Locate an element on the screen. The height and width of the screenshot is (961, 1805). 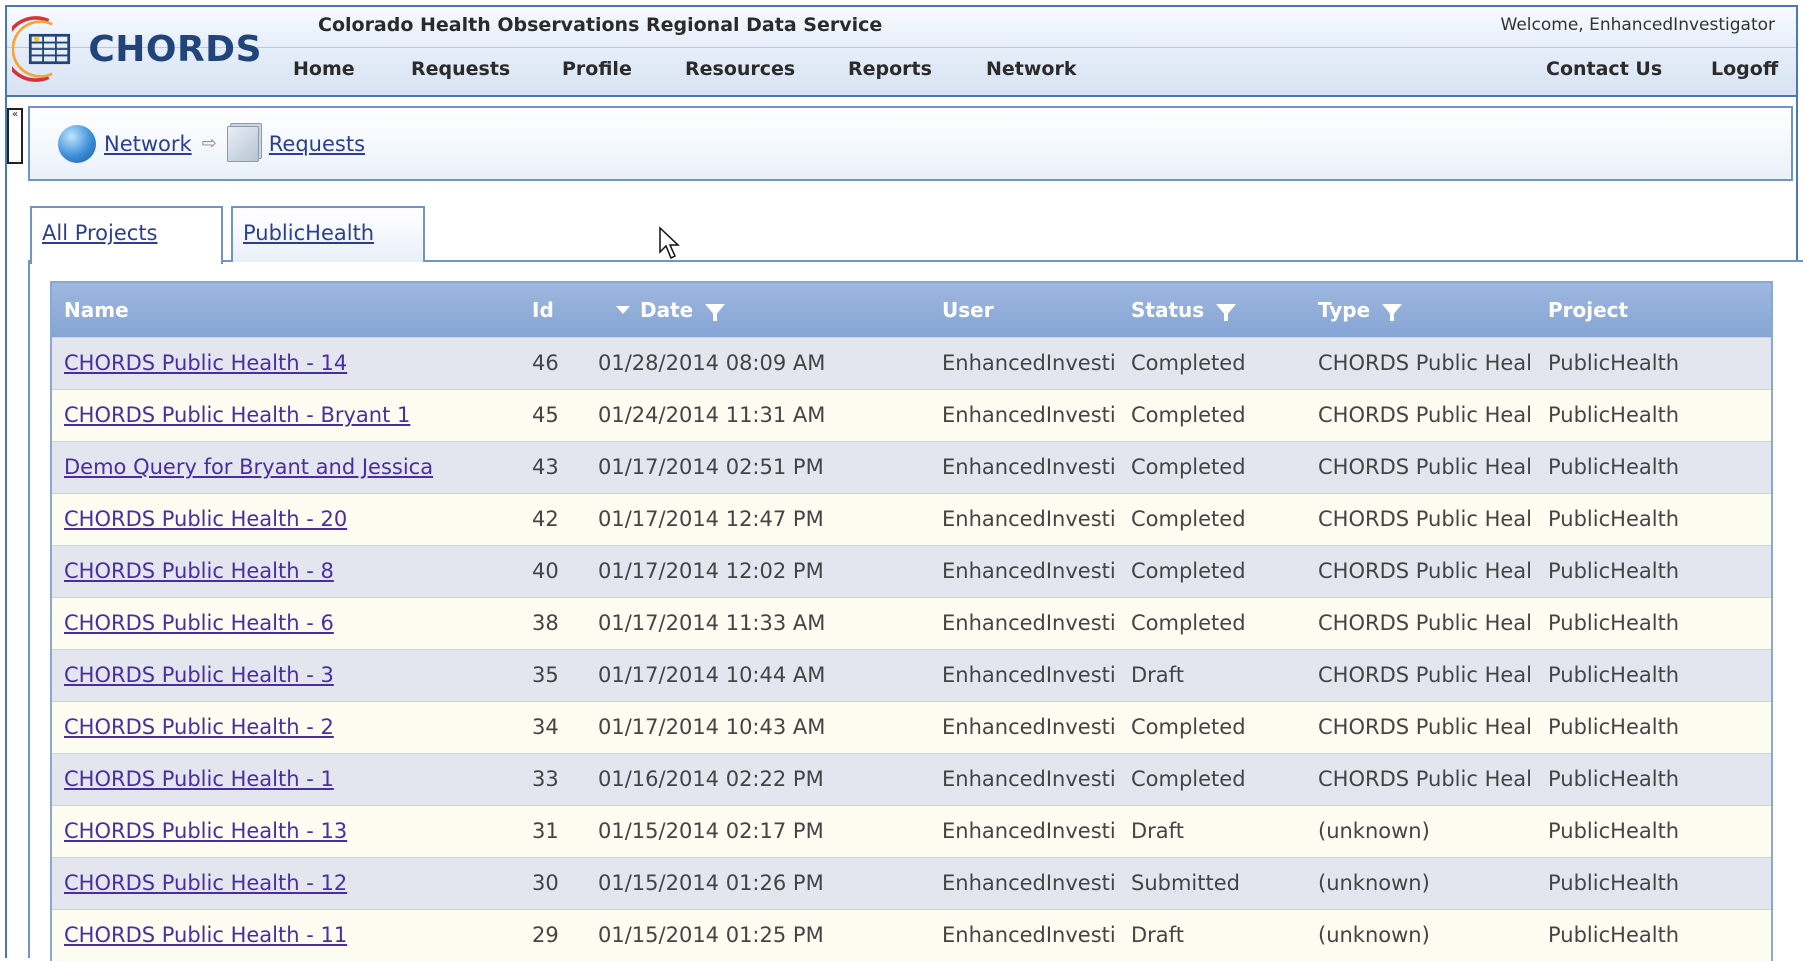
cell-name: Demo Query for Bryant and Jessica is located at coordinates (284, 467).